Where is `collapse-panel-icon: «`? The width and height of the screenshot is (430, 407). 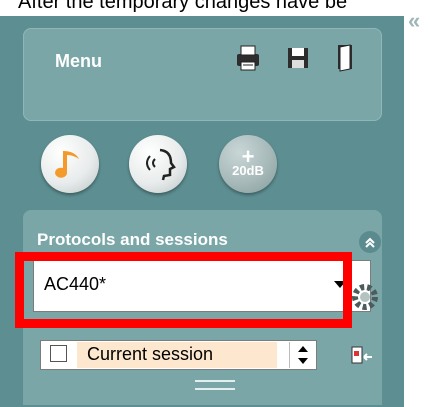 collapse-panel-icon: « is located at coordinates (414, 21).